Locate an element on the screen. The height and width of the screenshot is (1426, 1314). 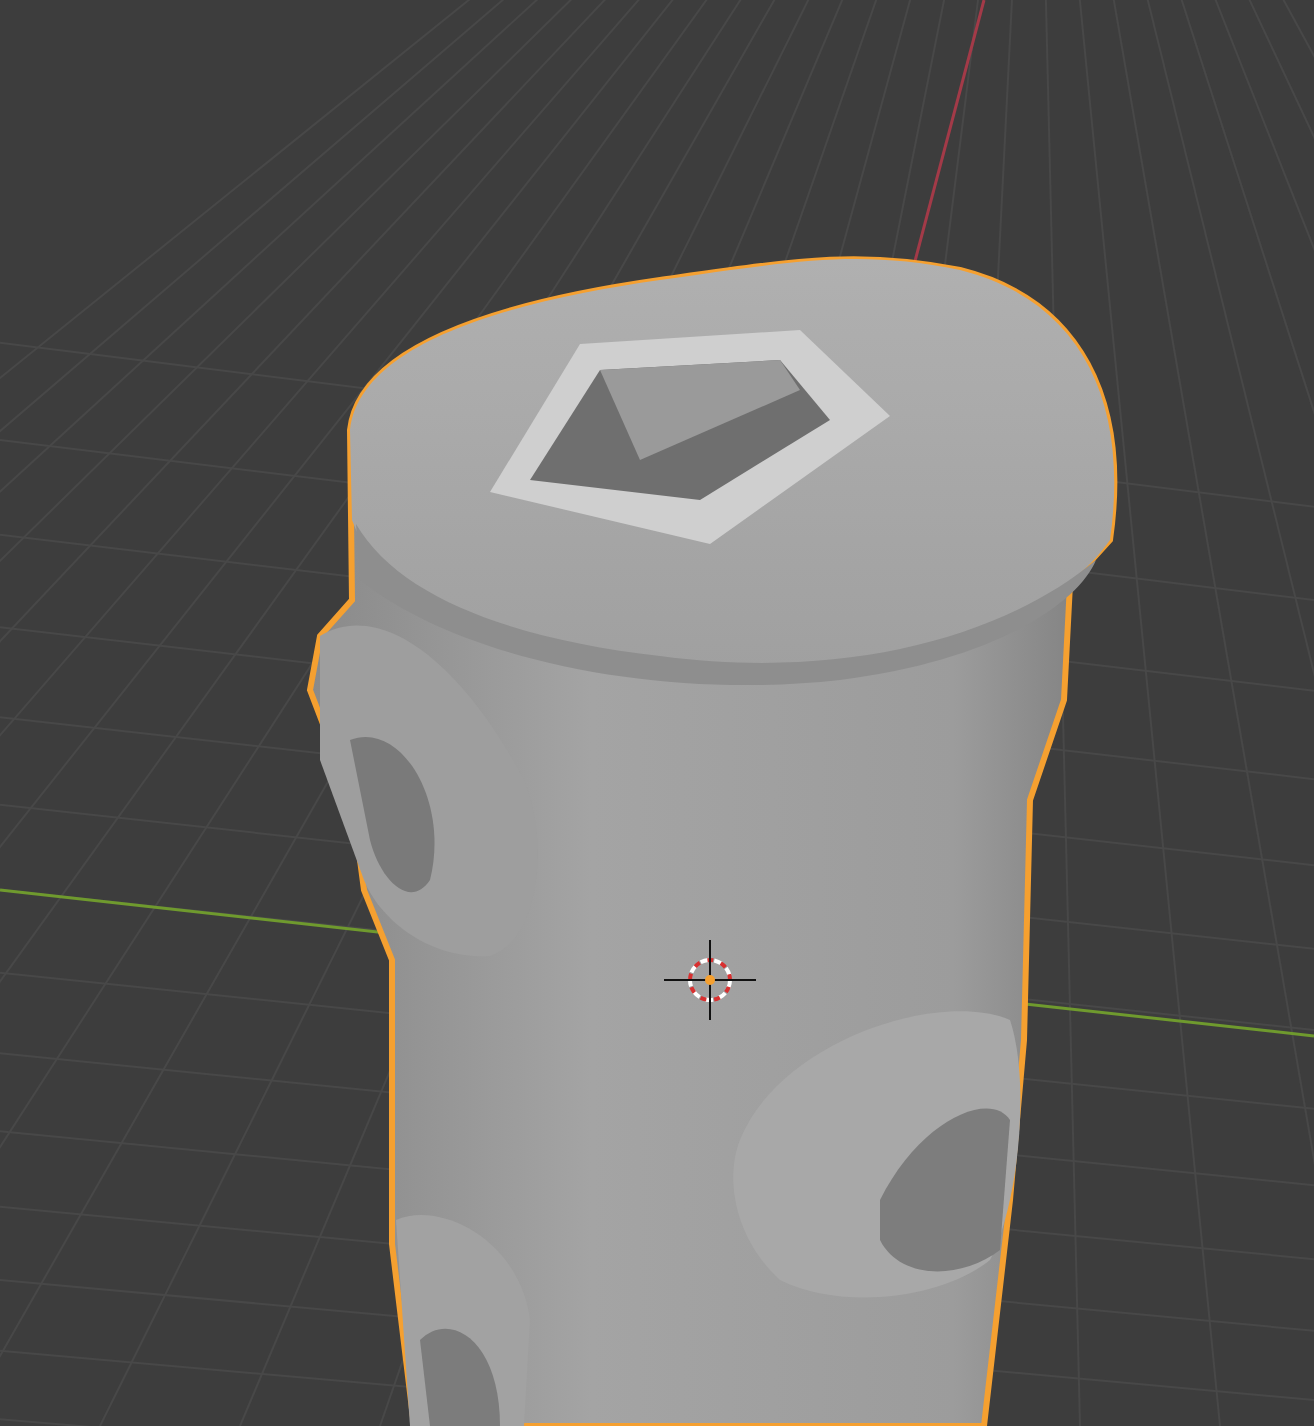
3d-cursor-icon is located at coordinates (710, 980).